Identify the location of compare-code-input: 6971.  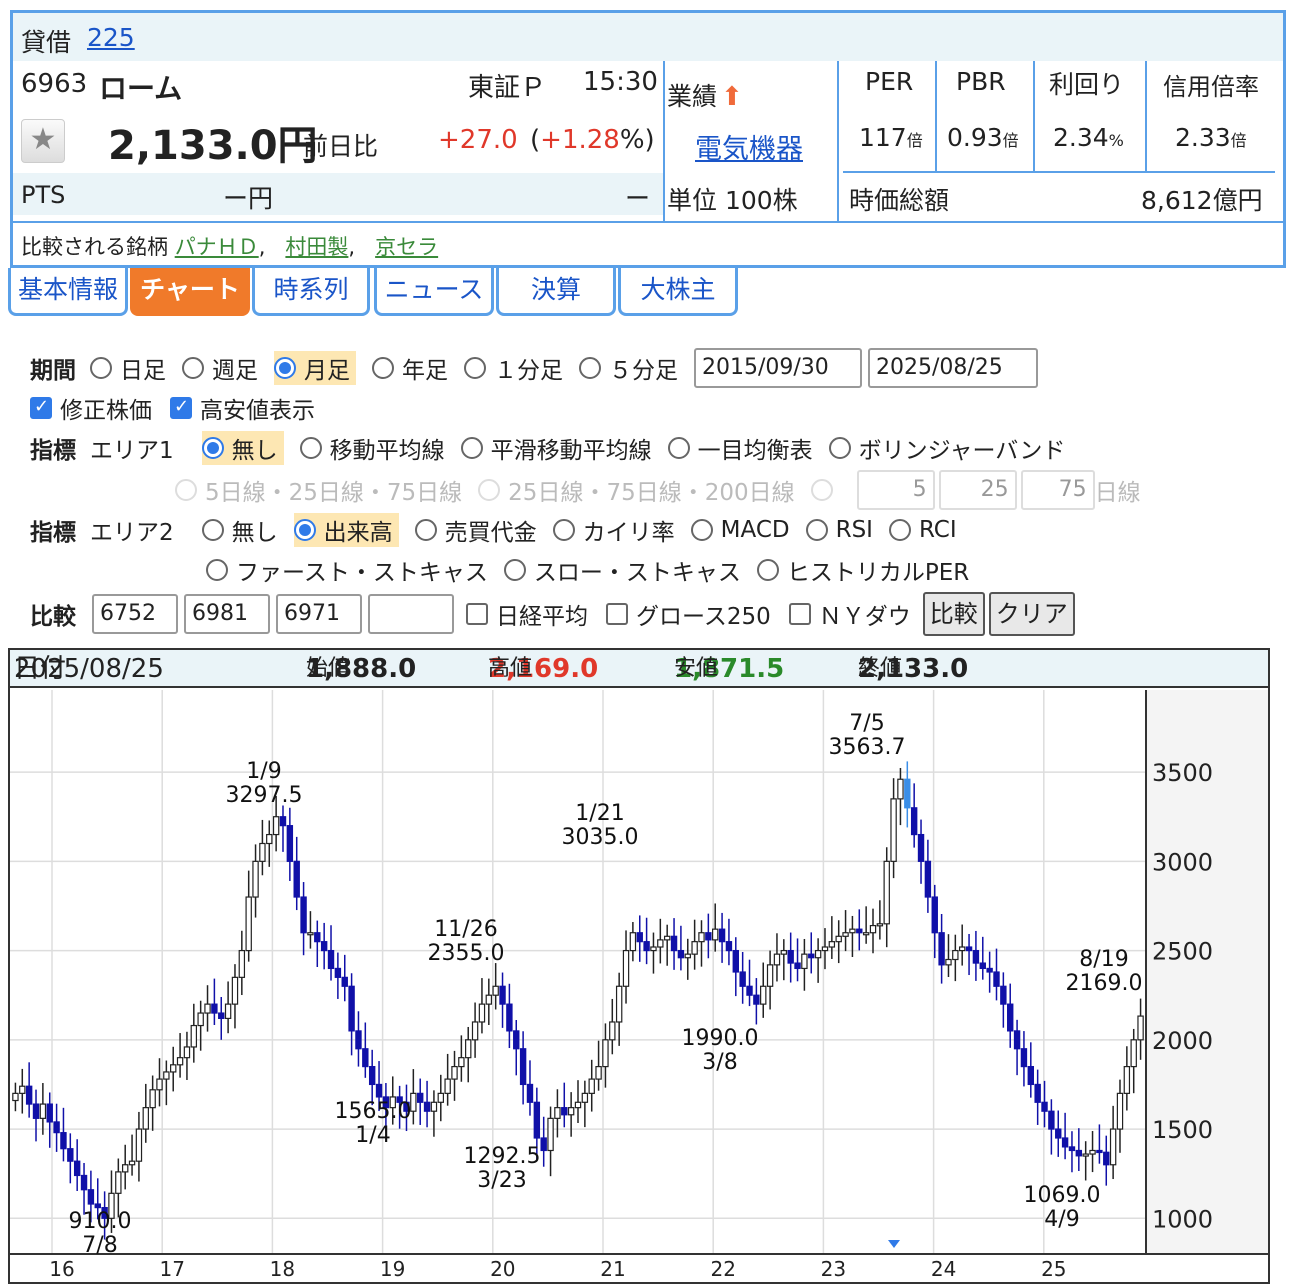
(319, 614).